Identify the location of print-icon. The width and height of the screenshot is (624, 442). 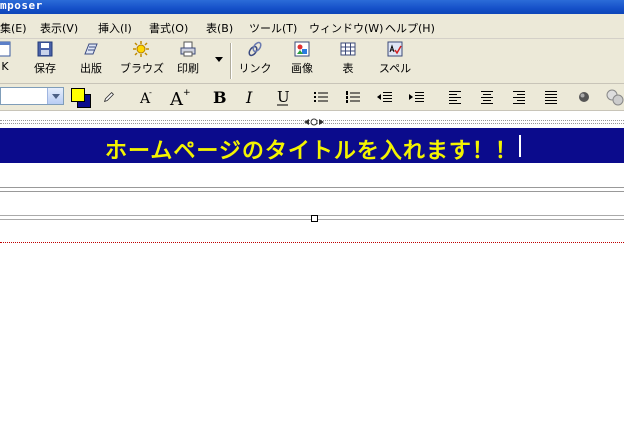
(188, 49).